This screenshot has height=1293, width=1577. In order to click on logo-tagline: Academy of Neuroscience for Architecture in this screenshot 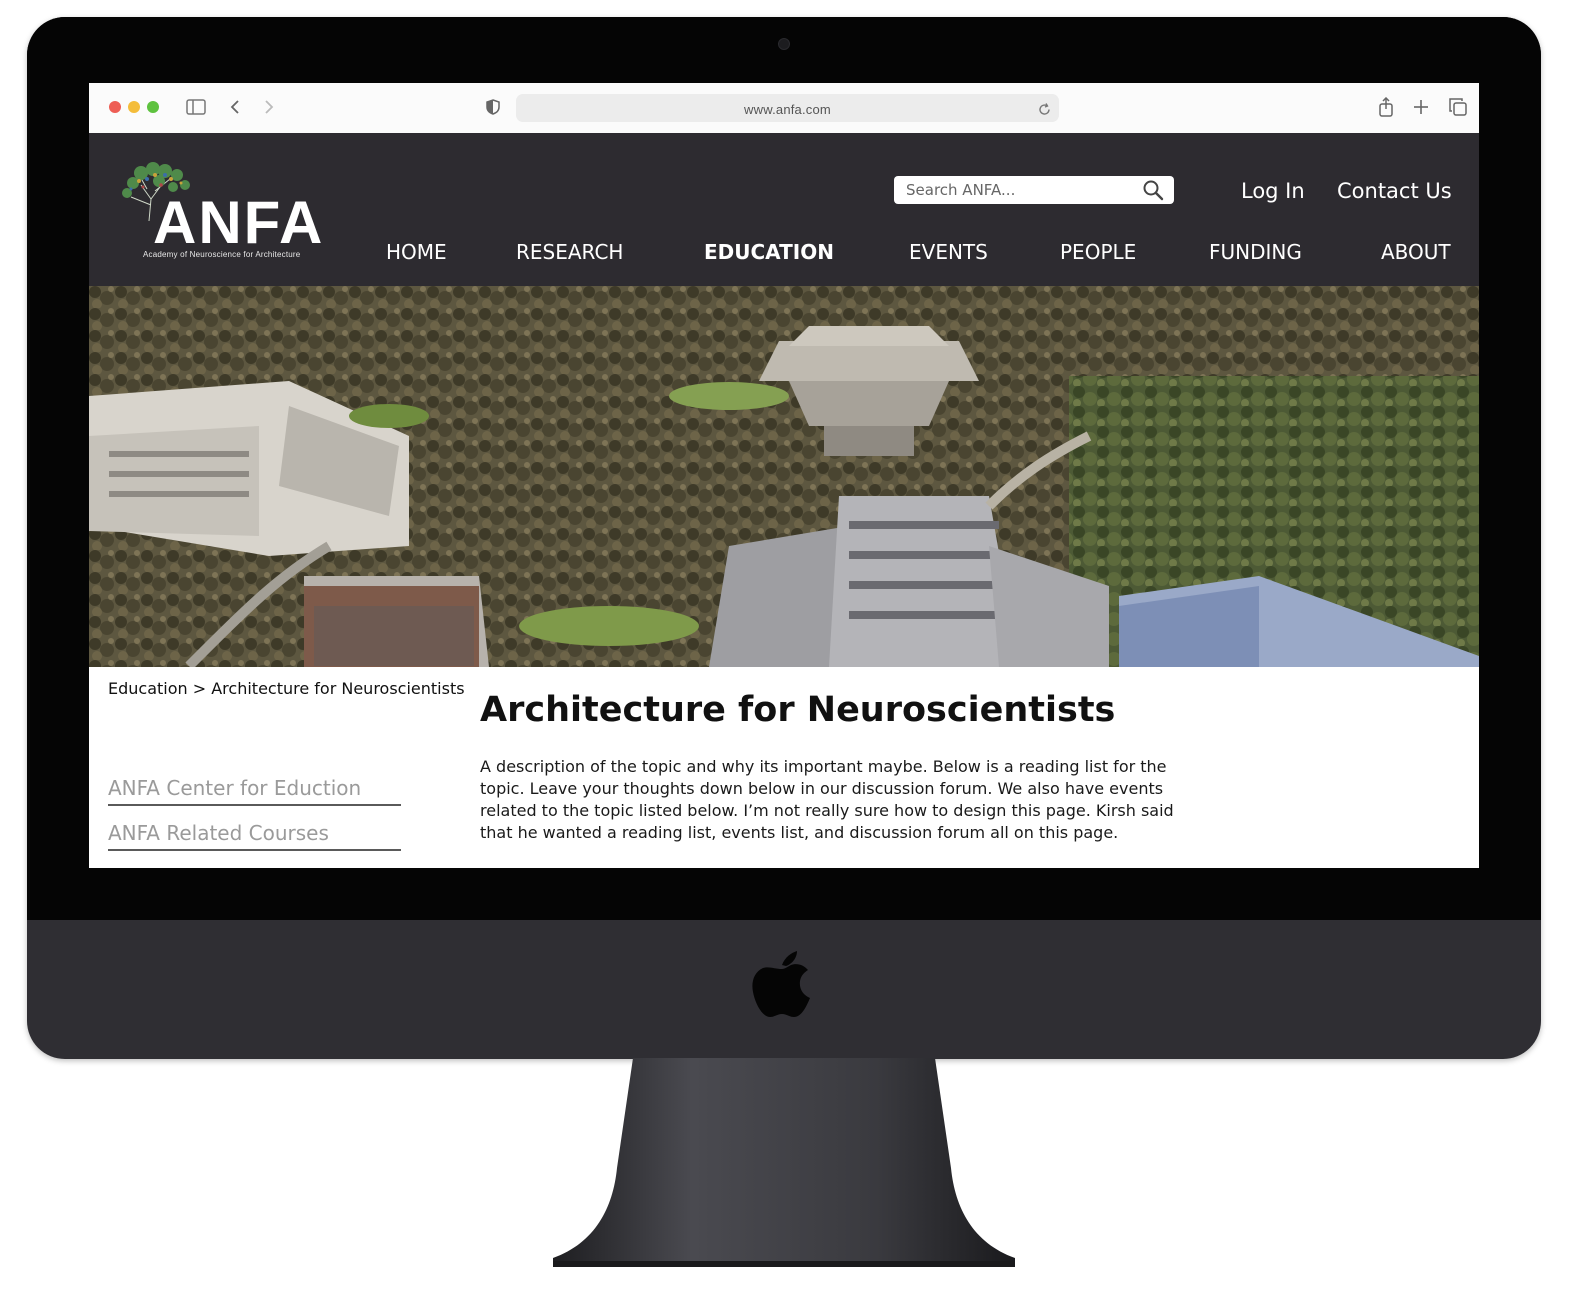, I will do `click(222, 254)`.